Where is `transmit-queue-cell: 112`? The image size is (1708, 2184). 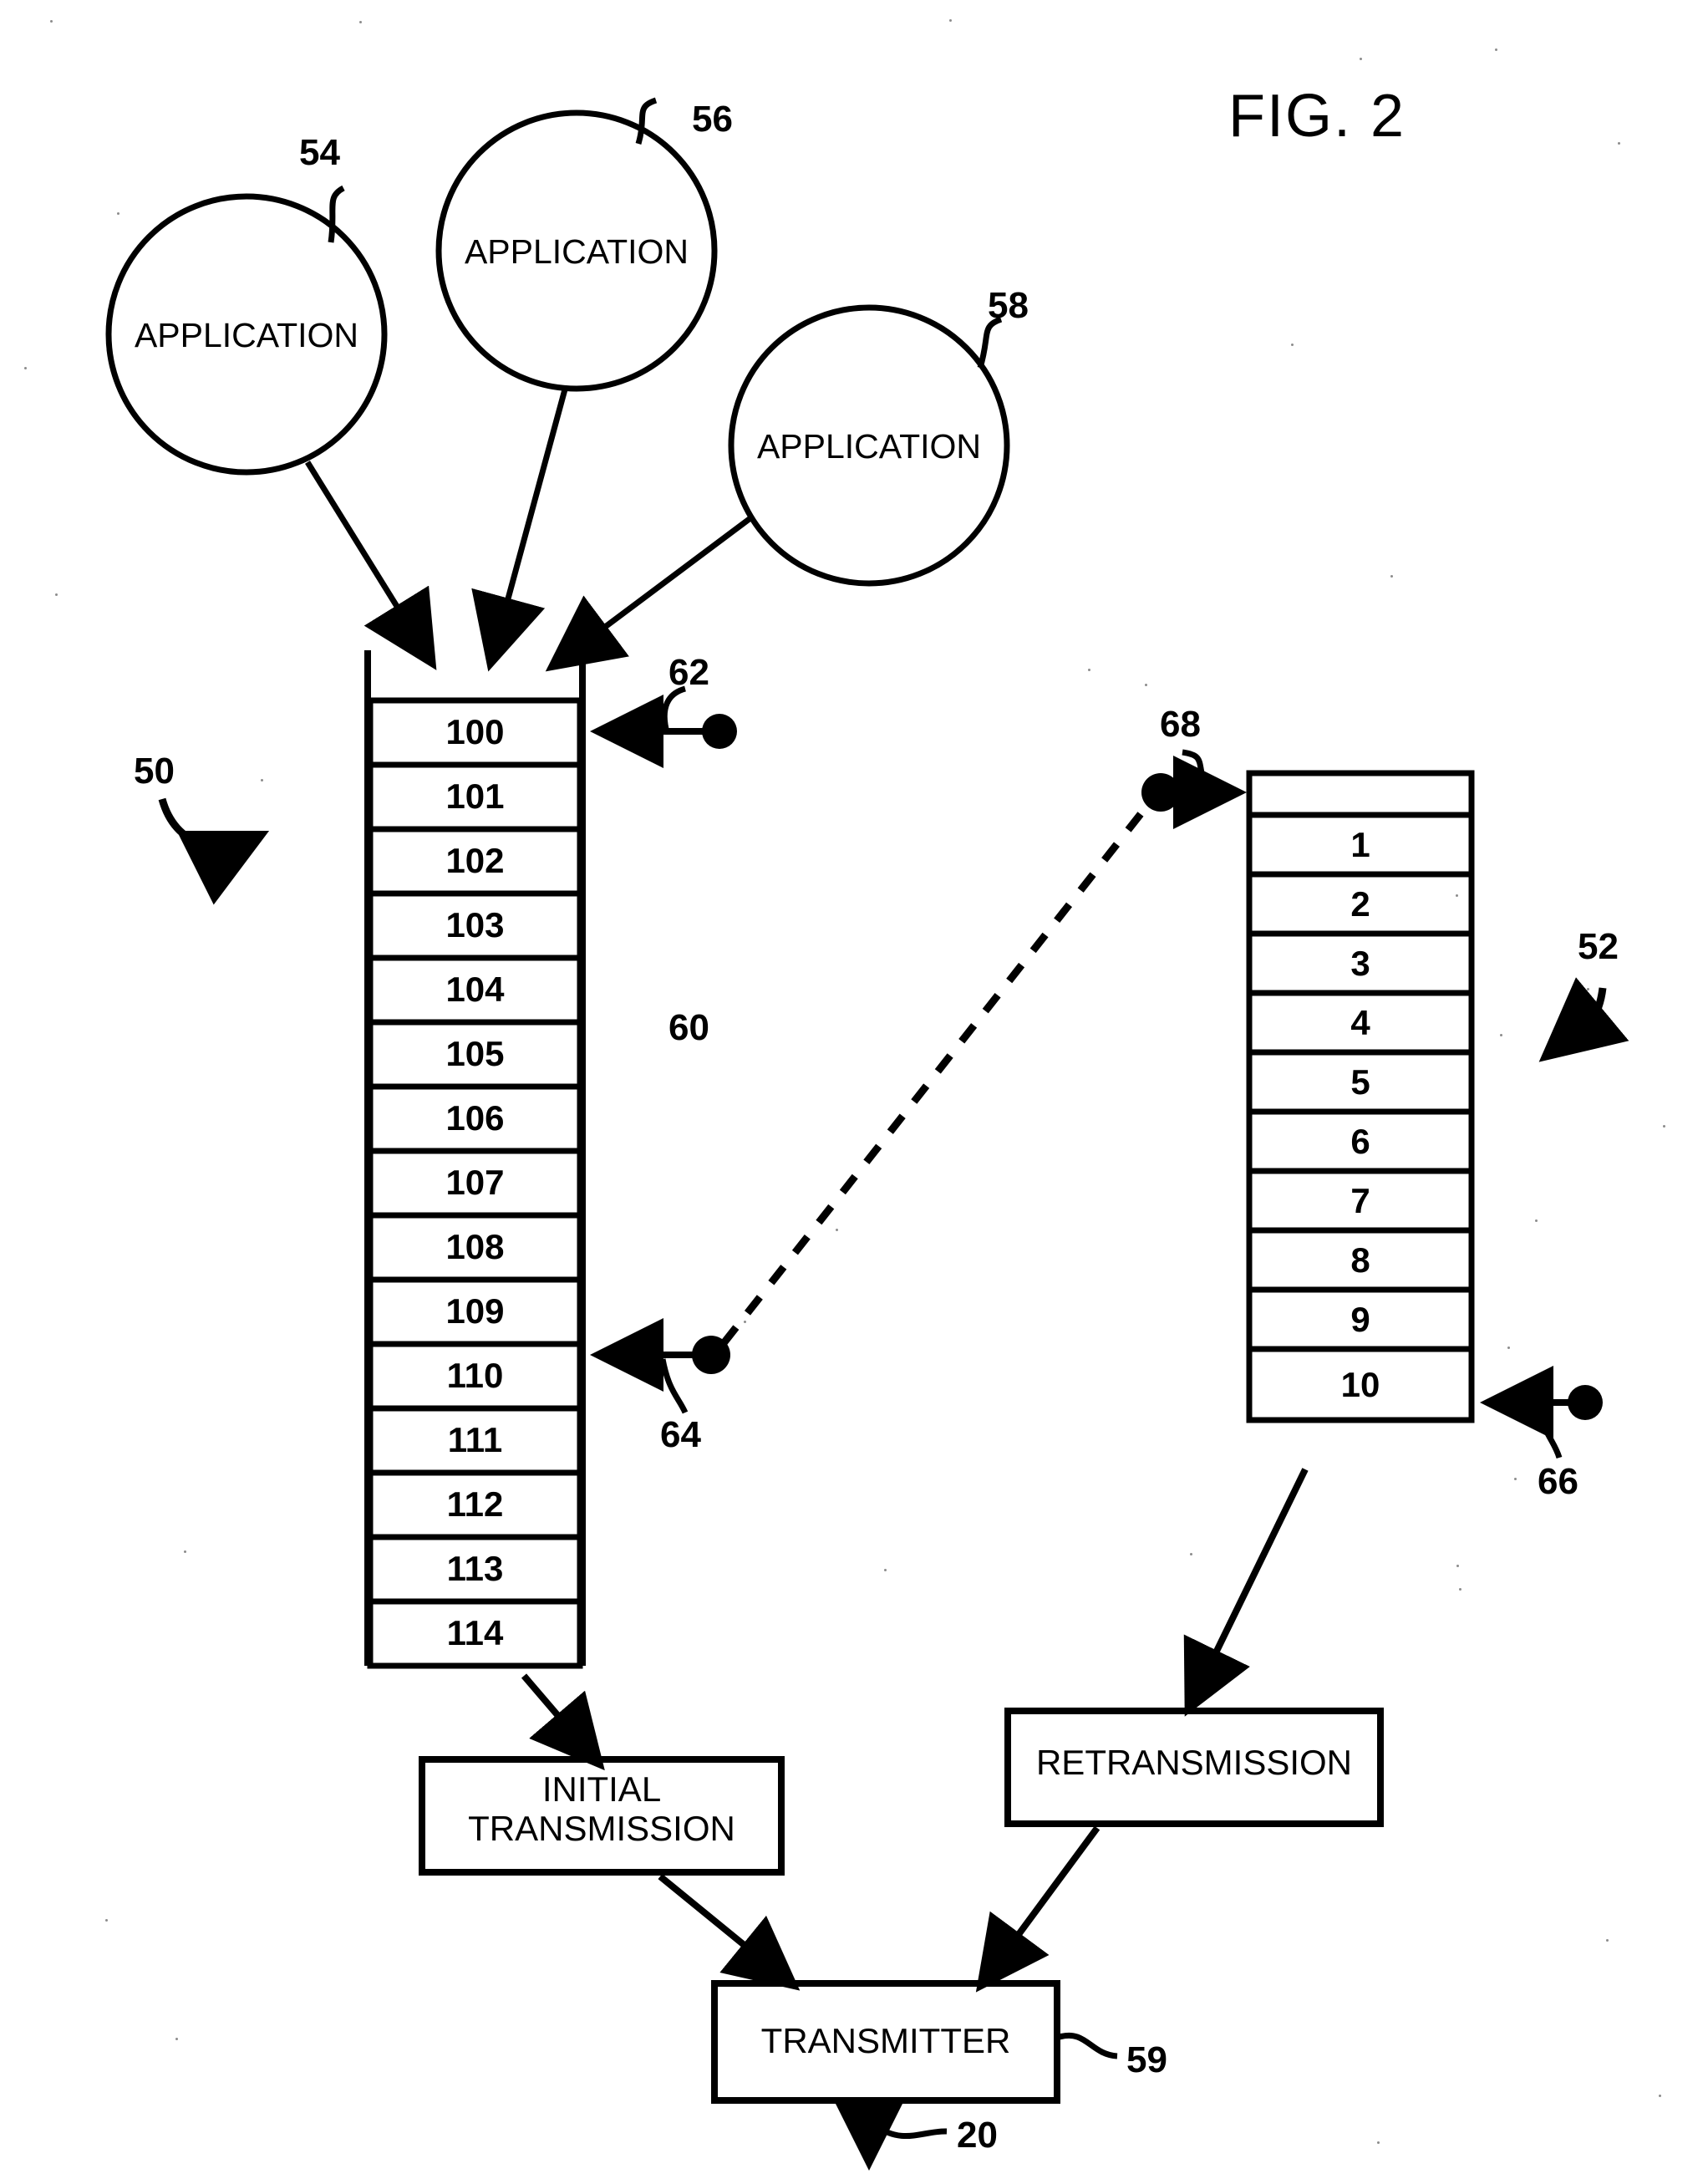
transmit-queue-cell: 112 is located at coordinates (475, 1504).